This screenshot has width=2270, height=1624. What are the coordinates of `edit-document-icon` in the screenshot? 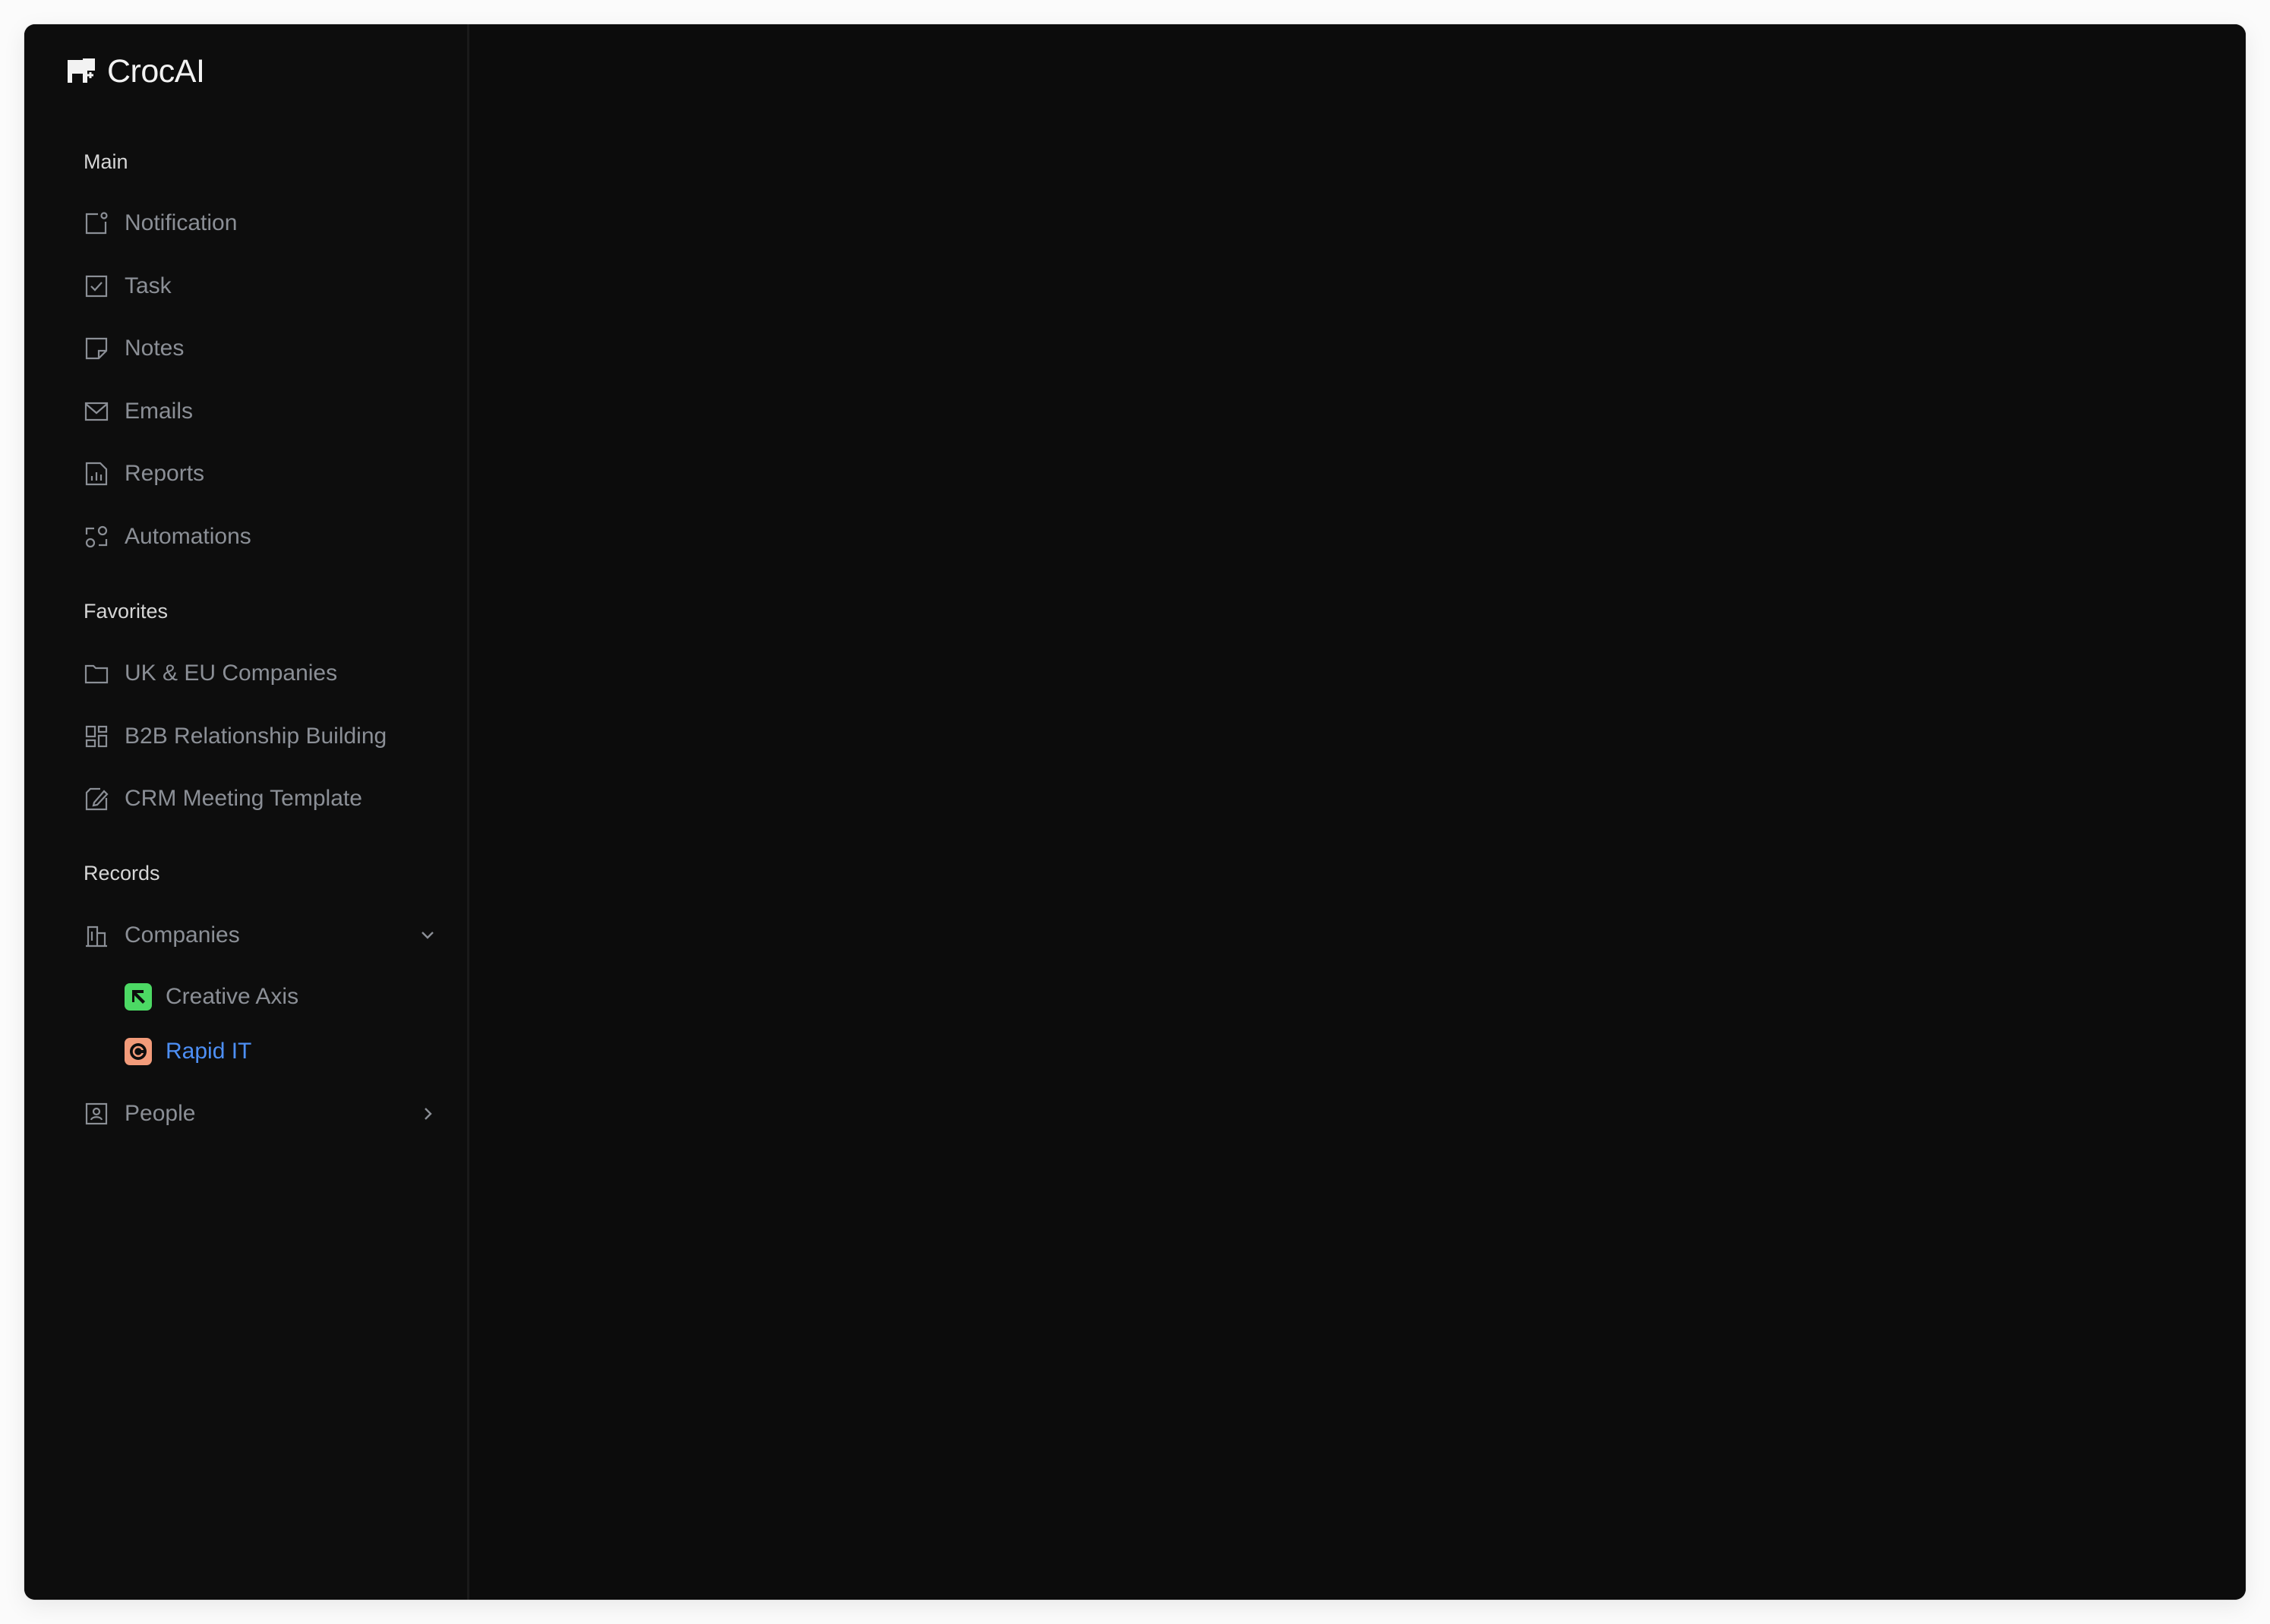 It's located at (96, 799).